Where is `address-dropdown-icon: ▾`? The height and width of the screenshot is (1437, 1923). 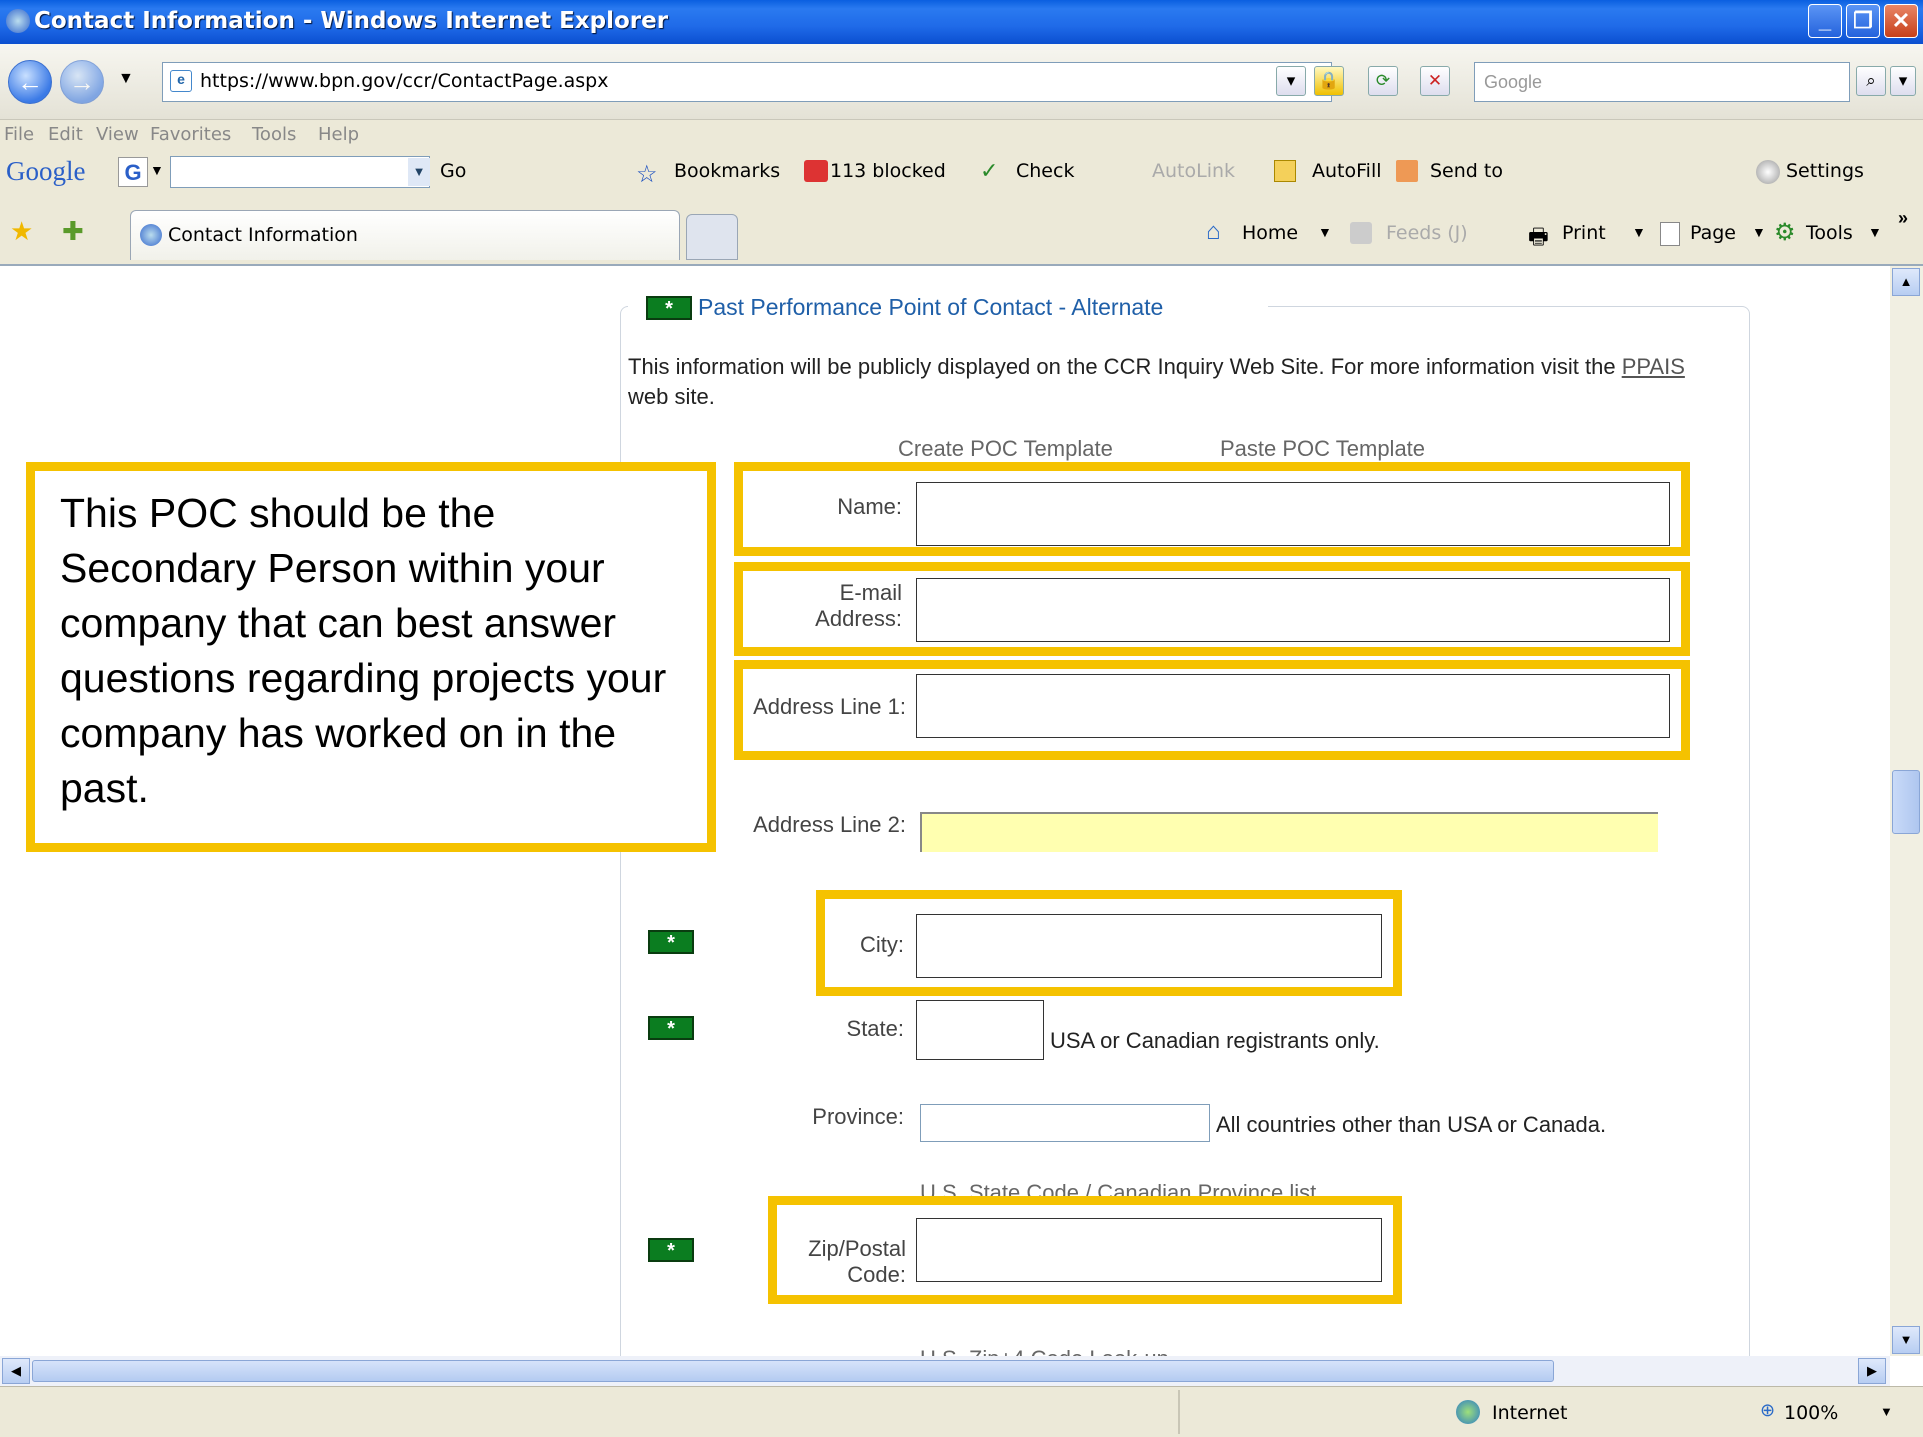 address-dropdown-icon: ▾ is located at coordinates (1291, 81).